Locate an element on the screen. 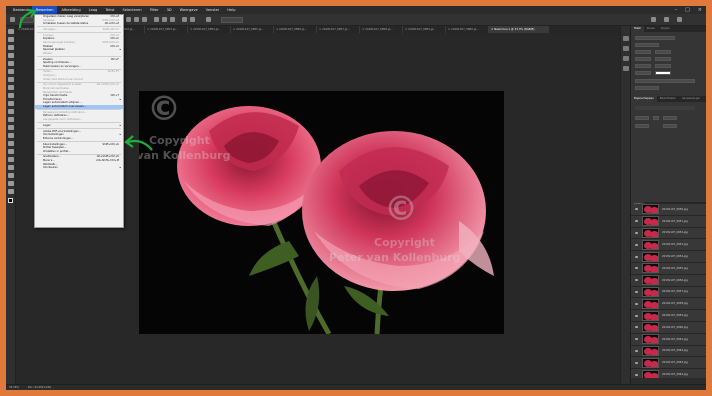 The width and height of the screenshot is (712, 396). type-tool-icon is located at coordinates (11, 159).